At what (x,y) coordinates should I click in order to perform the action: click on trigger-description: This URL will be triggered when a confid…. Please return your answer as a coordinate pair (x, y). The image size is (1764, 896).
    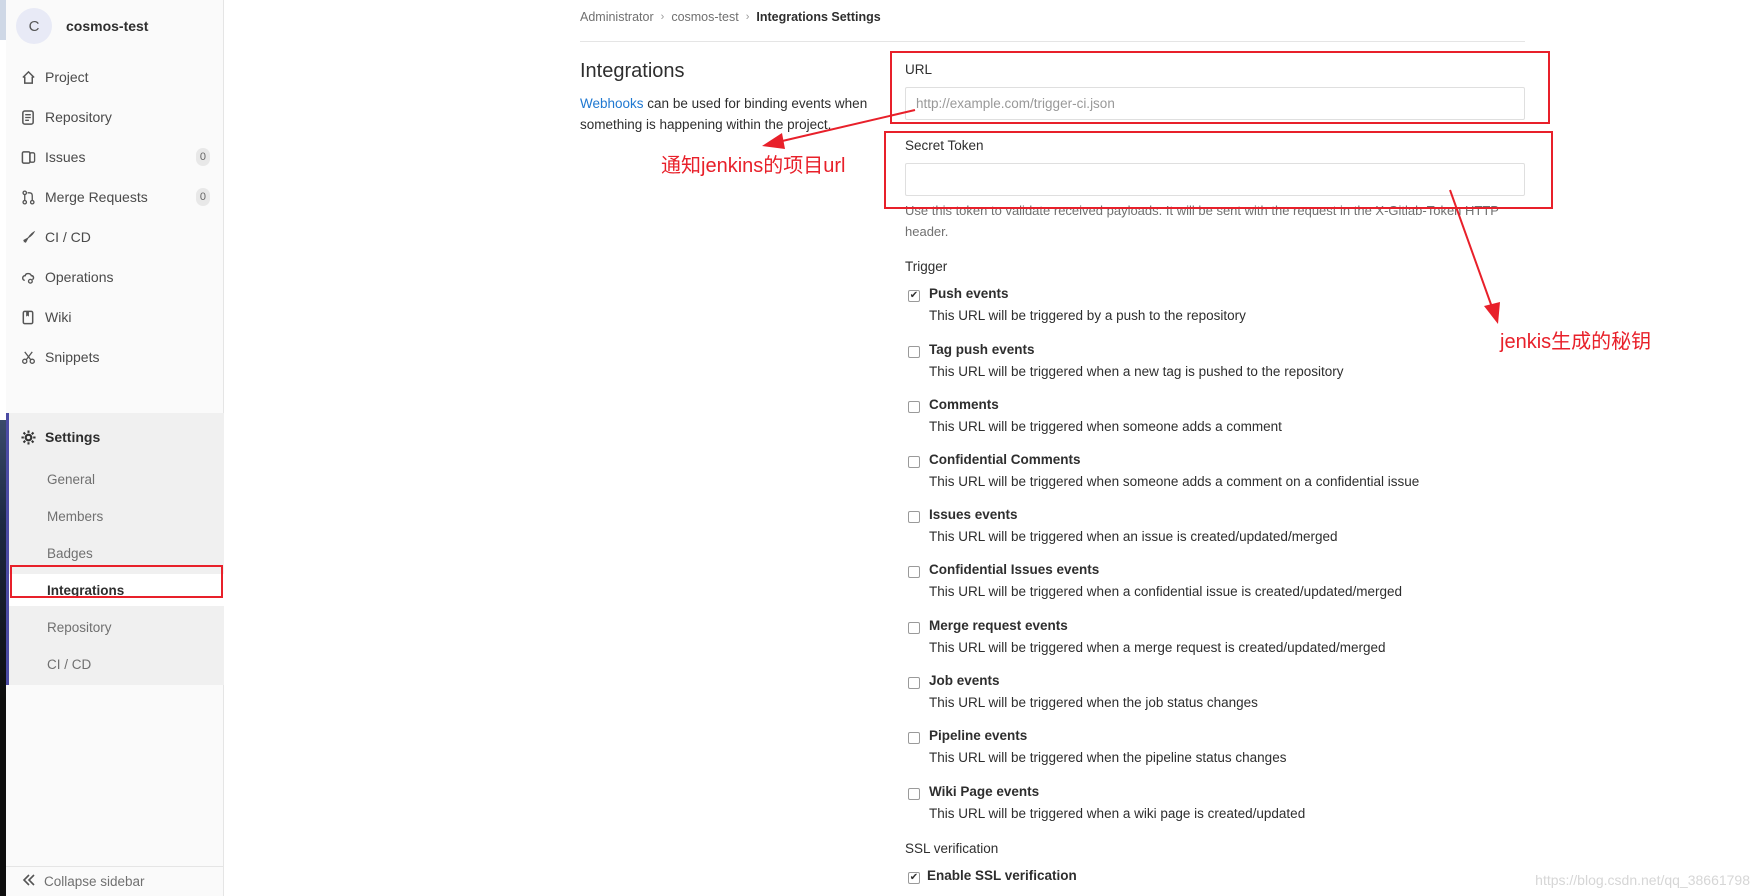
    Looking at the image, I should click on (1166, 591).